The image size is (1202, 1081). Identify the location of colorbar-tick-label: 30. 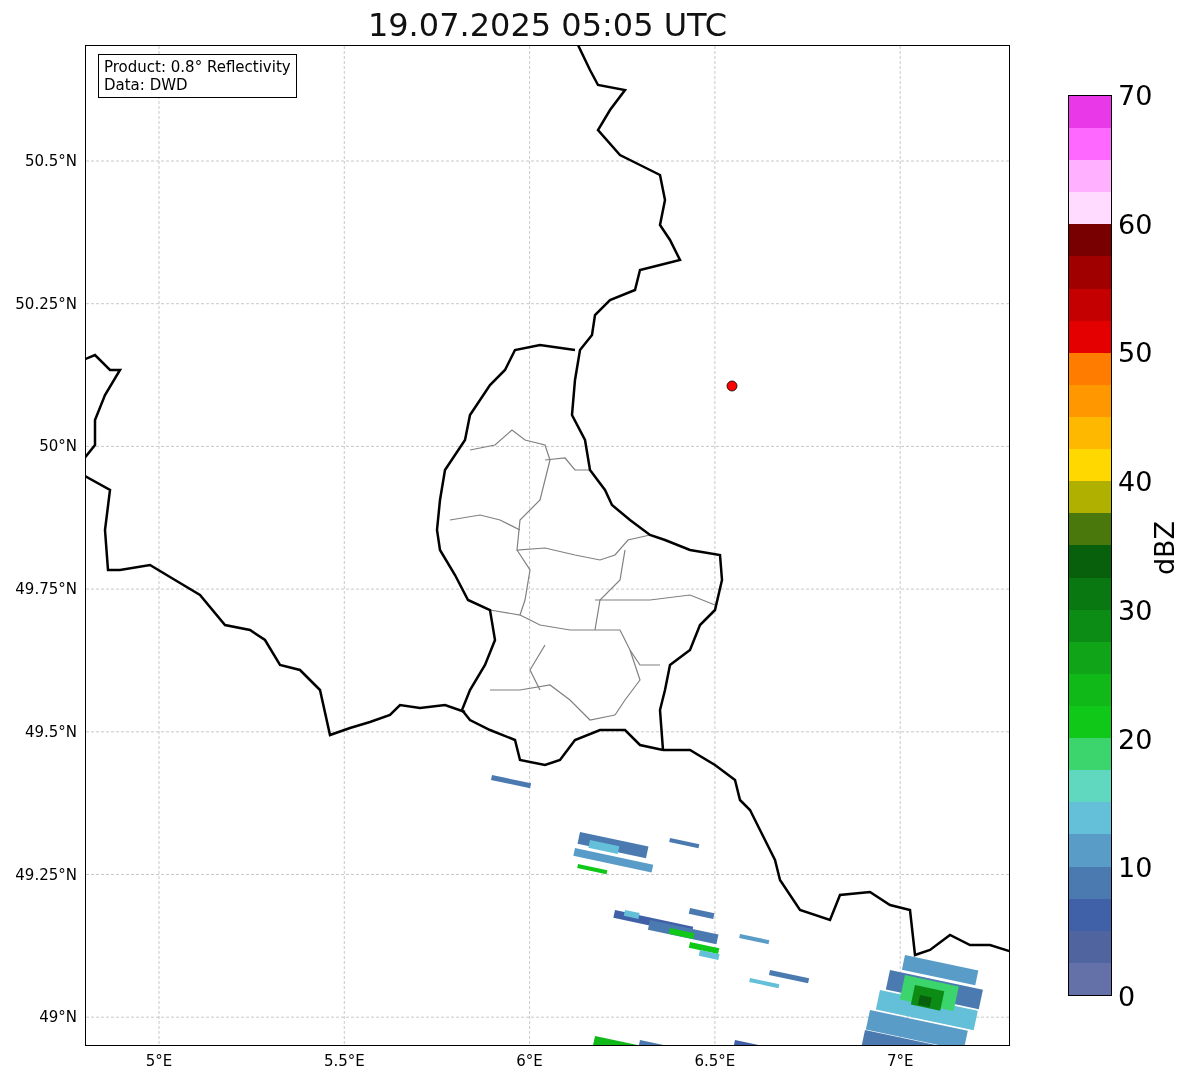
(1135, 610).